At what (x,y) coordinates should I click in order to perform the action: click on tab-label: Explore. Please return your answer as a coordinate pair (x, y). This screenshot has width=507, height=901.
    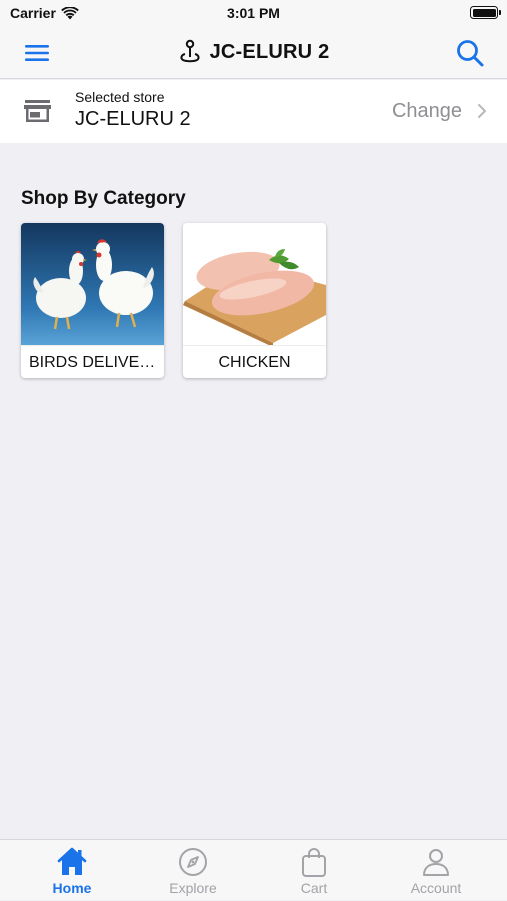
    Looking at the image, I should click on (193, 888).